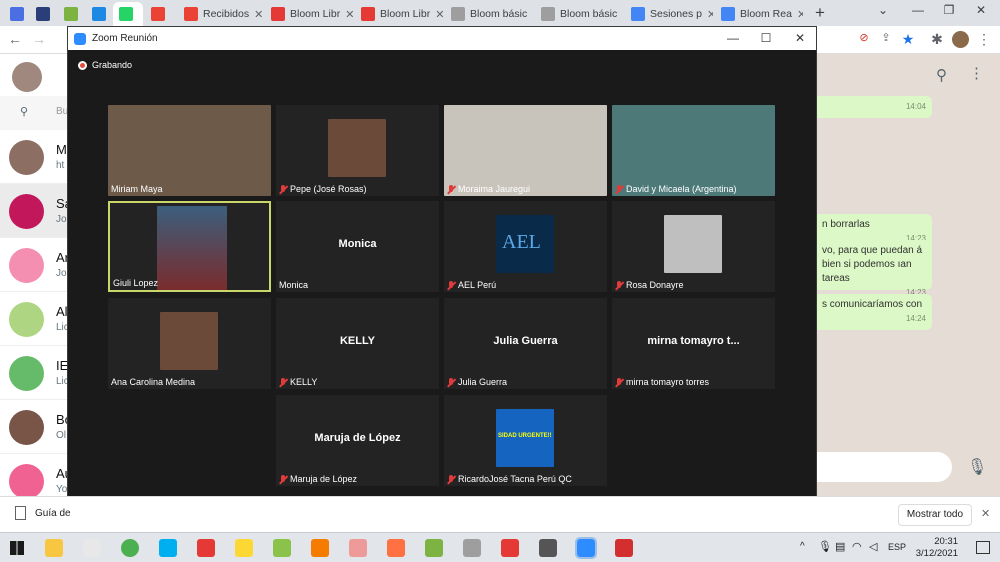 The image size is (1000, 562). Describe the element at coordinates (36, 427) in the screenshot. I see `chat-list-item: Bo Ol` at that location.